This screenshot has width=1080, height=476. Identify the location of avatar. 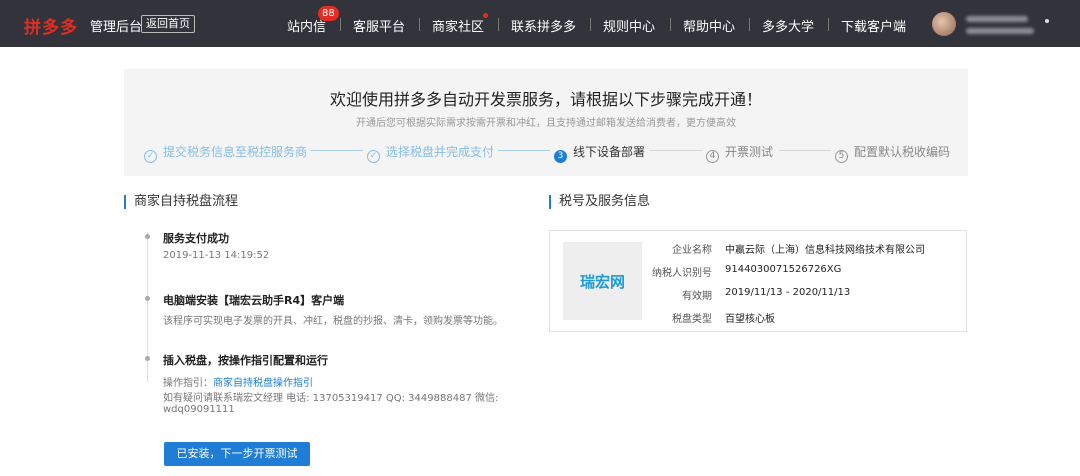
(944, 24).